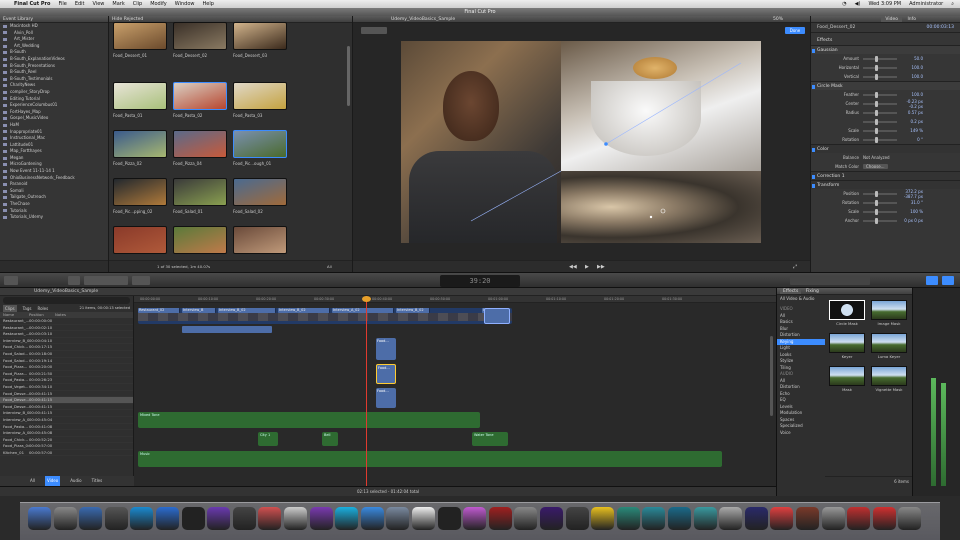  I want to click on event-library-item: Macintosh HD, so click(54, 26).